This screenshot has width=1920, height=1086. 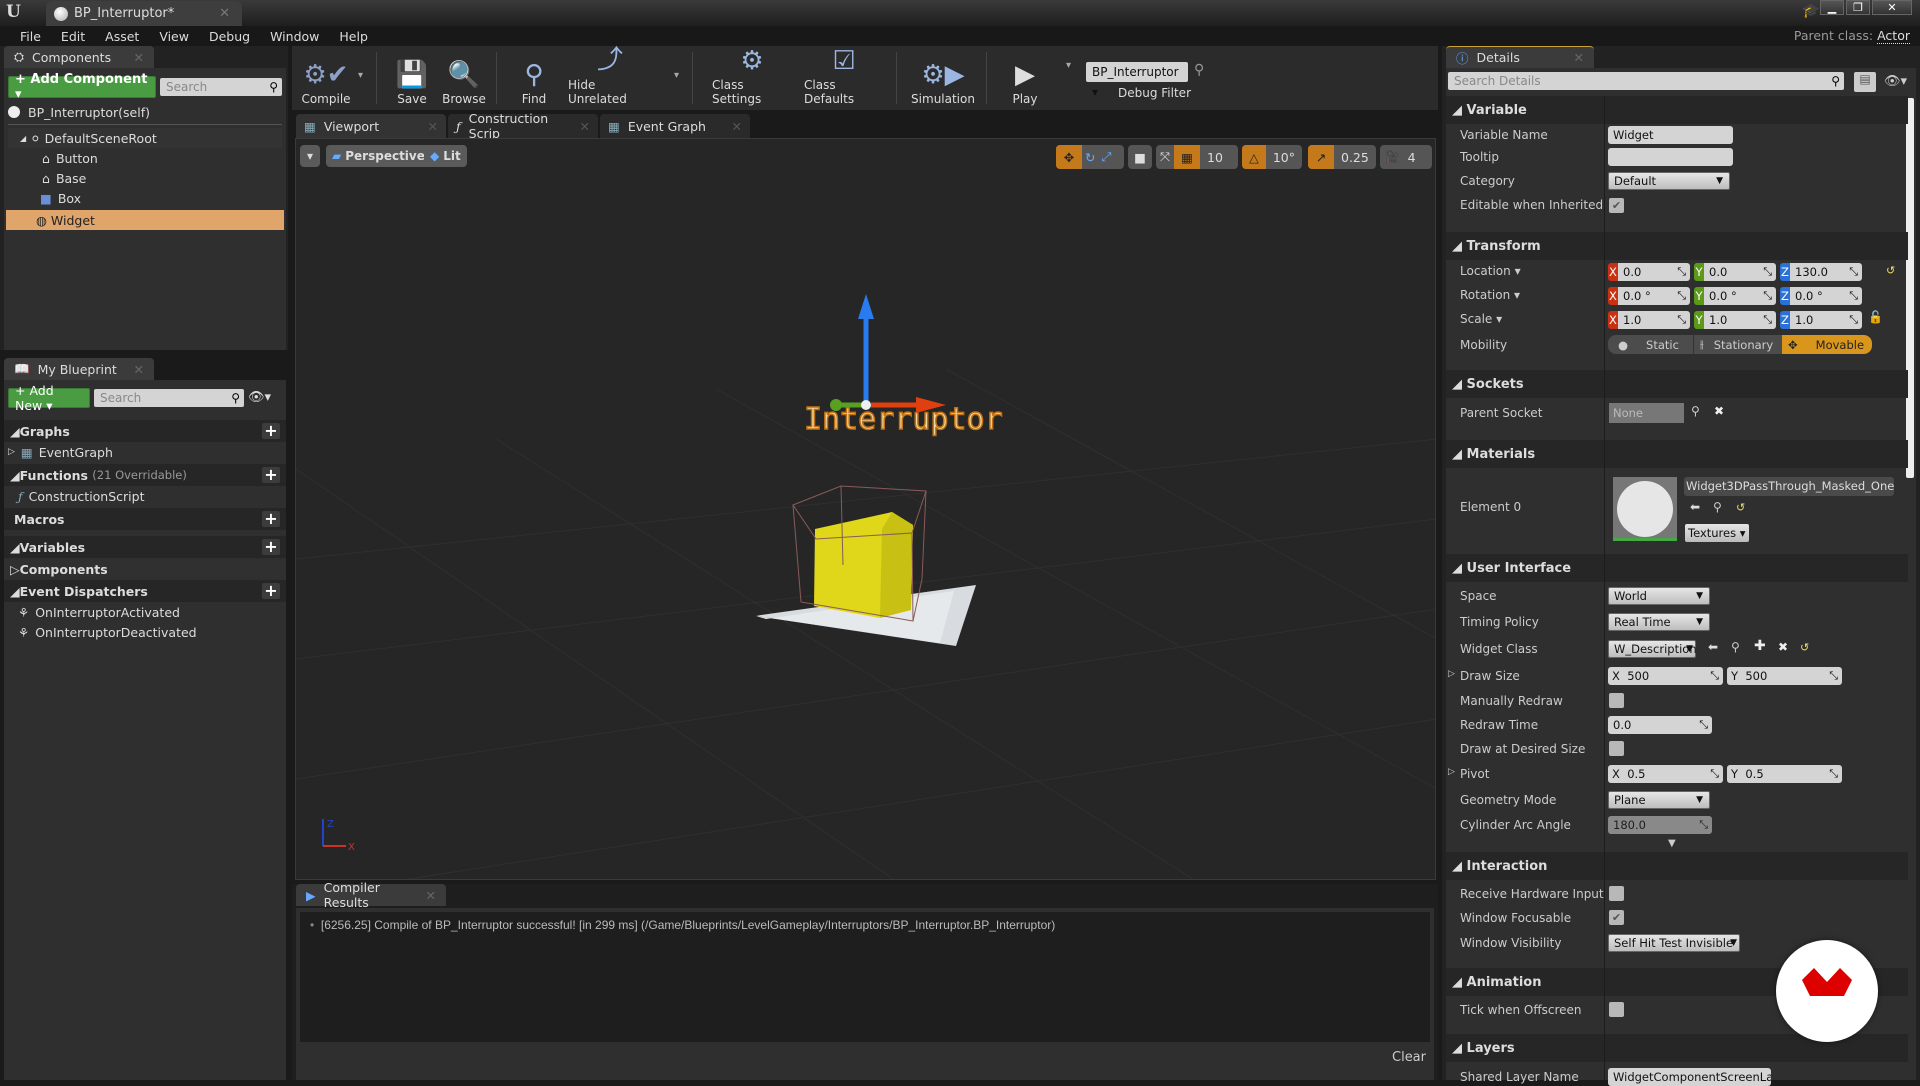 I want to click on draw-size-x: X 500, so click(x=1665, y=676).